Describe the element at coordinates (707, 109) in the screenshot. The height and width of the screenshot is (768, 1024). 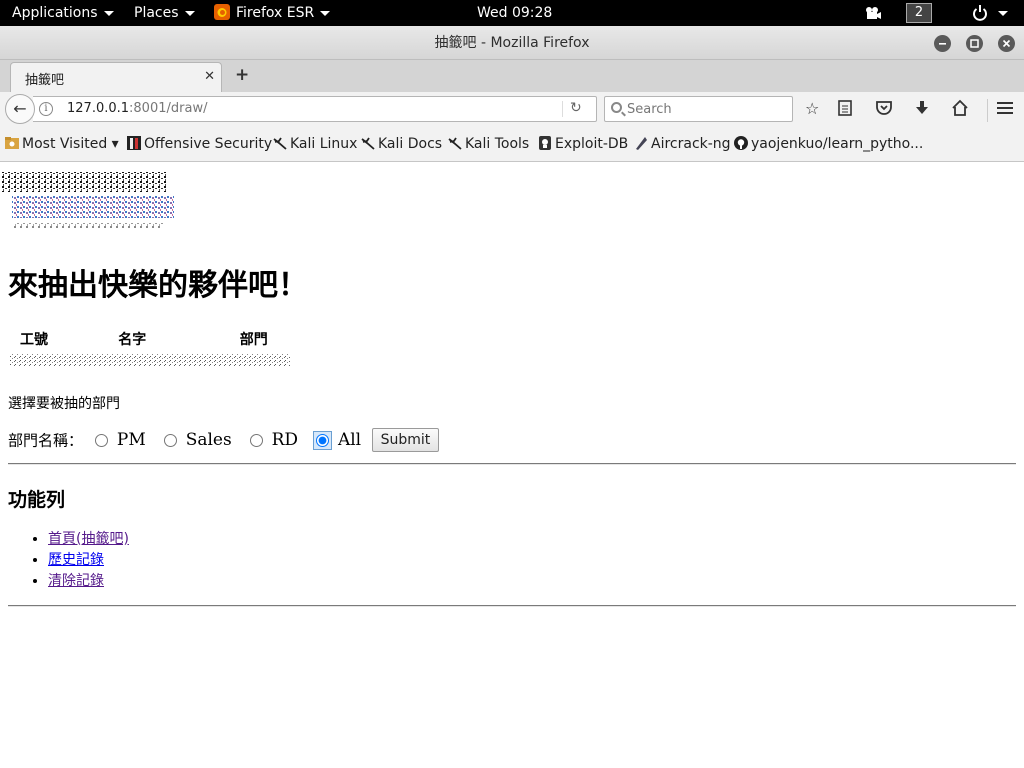
I see `search-input` at that location.